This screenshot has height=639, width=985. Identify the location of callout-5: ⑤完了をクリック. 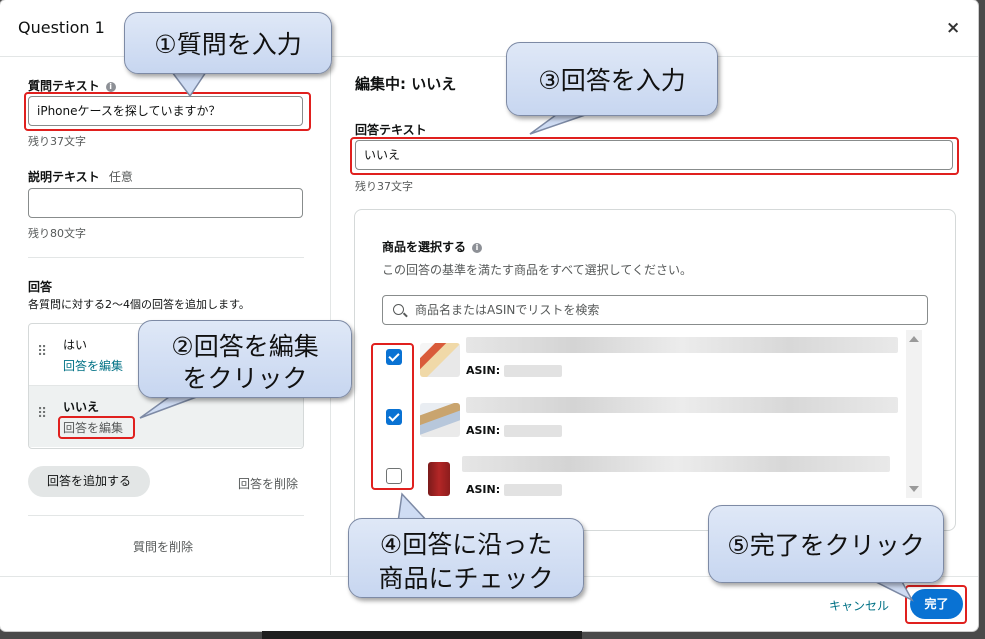
(826, 544).